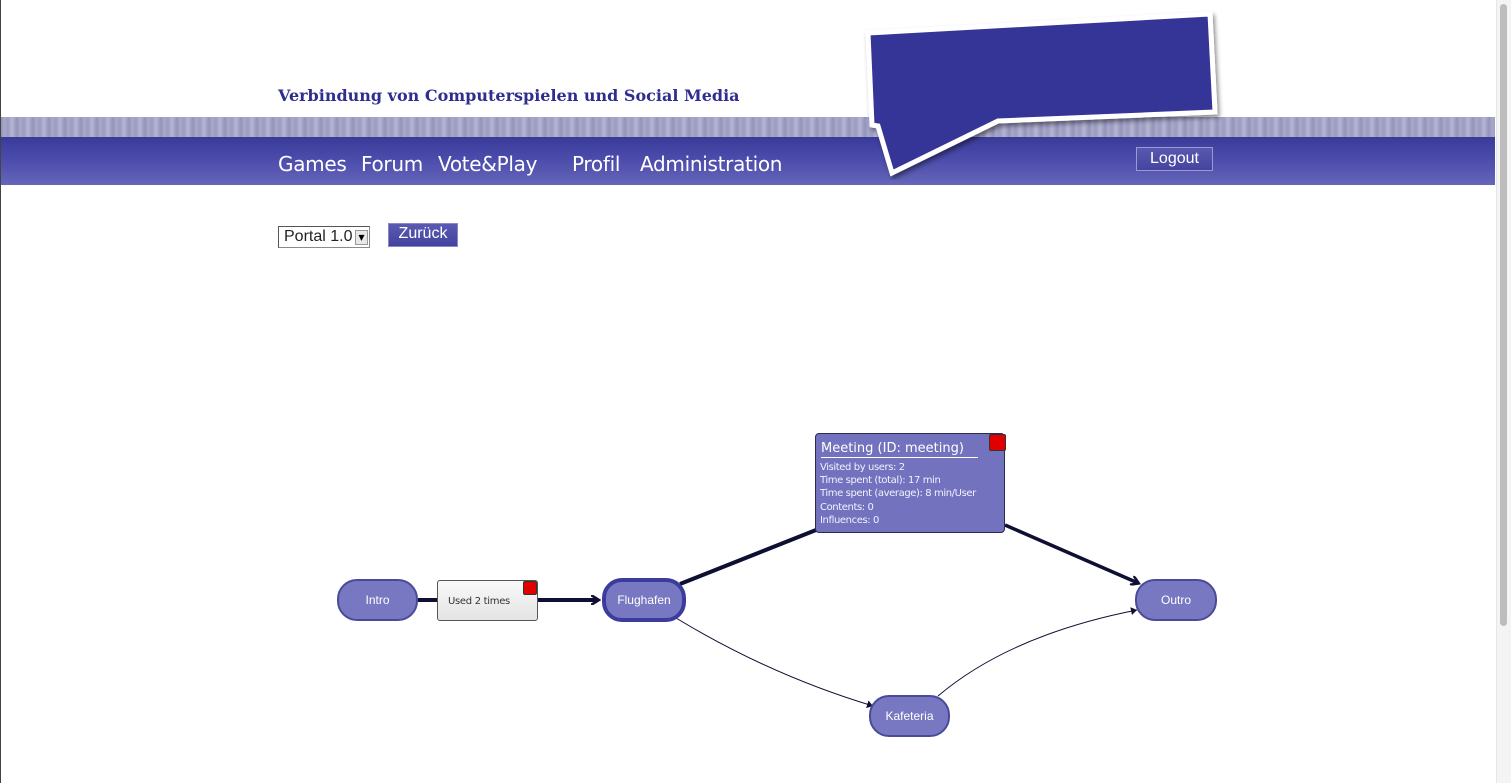  I want to click on info-time-average: Time spent (average): 8 min/User, so click(898, 493).